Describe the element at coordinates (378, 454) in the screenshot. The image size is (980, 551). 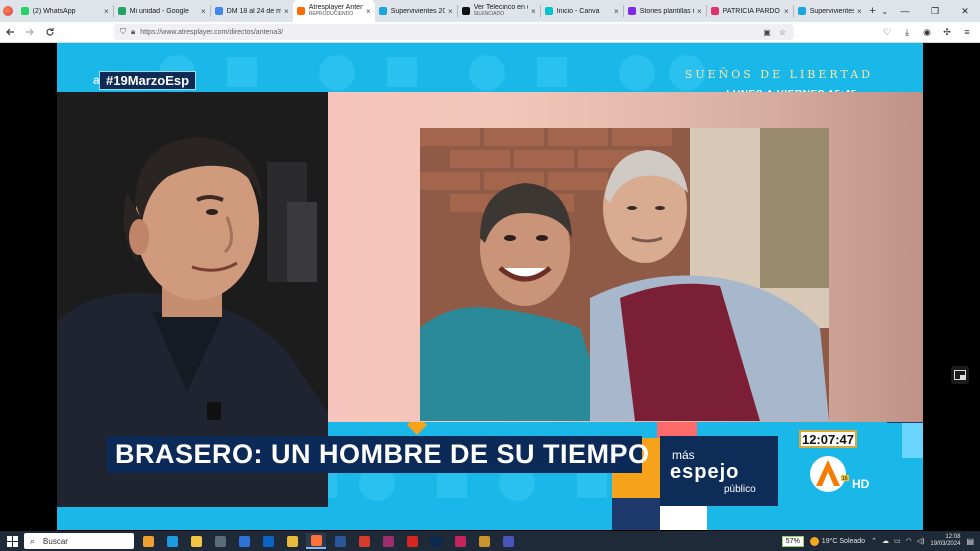
I see `headline-bar: BRASERO: UN HOMBRE DE SU TIEMPO` at that location.